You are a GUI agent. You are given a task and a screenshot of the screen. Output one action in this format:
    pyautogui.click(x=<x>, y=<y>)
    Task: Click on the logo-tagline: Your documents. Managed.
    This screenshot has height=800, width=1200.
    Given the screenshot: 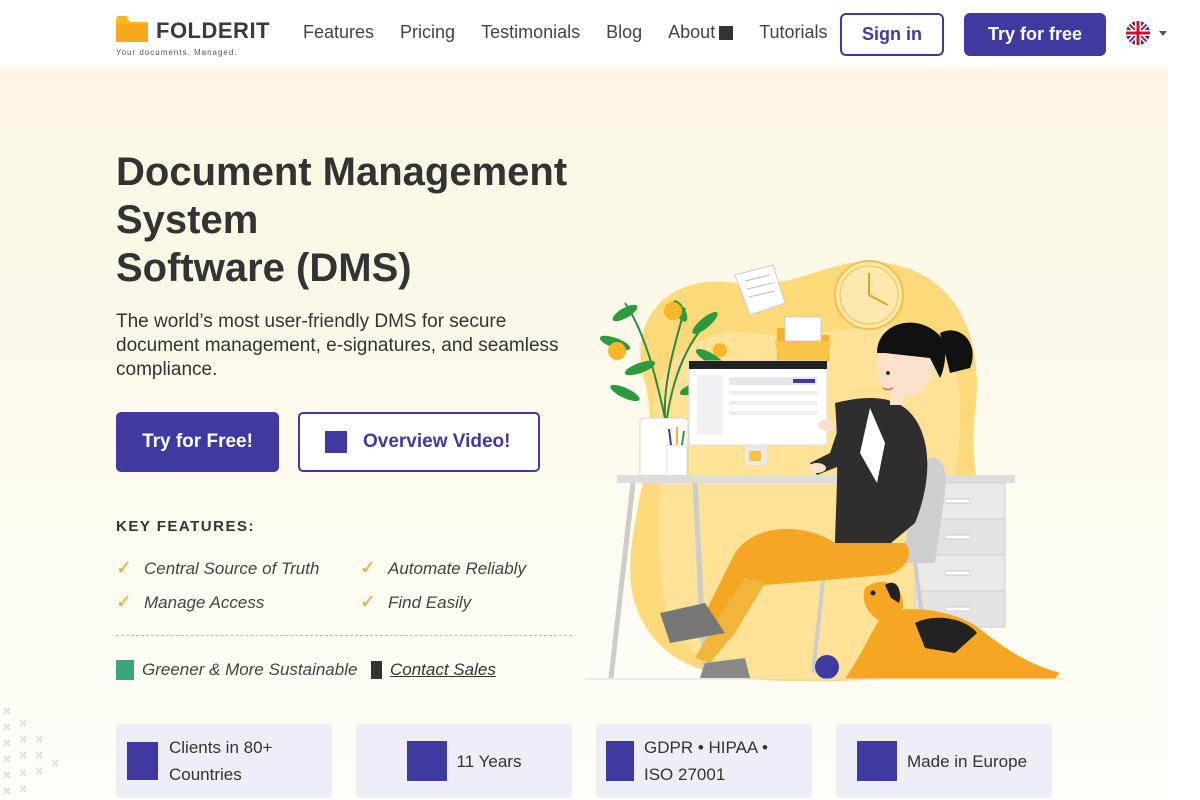 What is the action you would take?
    pyautogui.click(x=177, y=52)
    